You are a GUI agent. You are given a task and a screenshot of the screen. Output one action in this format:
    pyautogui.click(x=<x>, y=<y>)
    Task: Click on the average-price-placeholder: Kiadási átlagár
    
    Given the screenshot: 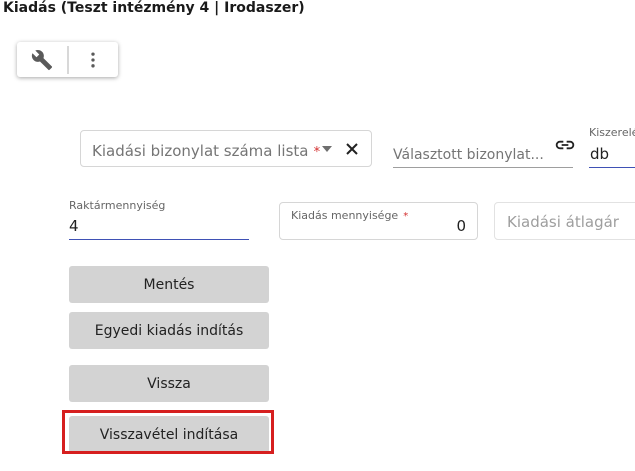 What is the action you would take?
    pyautogui.click(x=563, y=222)
    